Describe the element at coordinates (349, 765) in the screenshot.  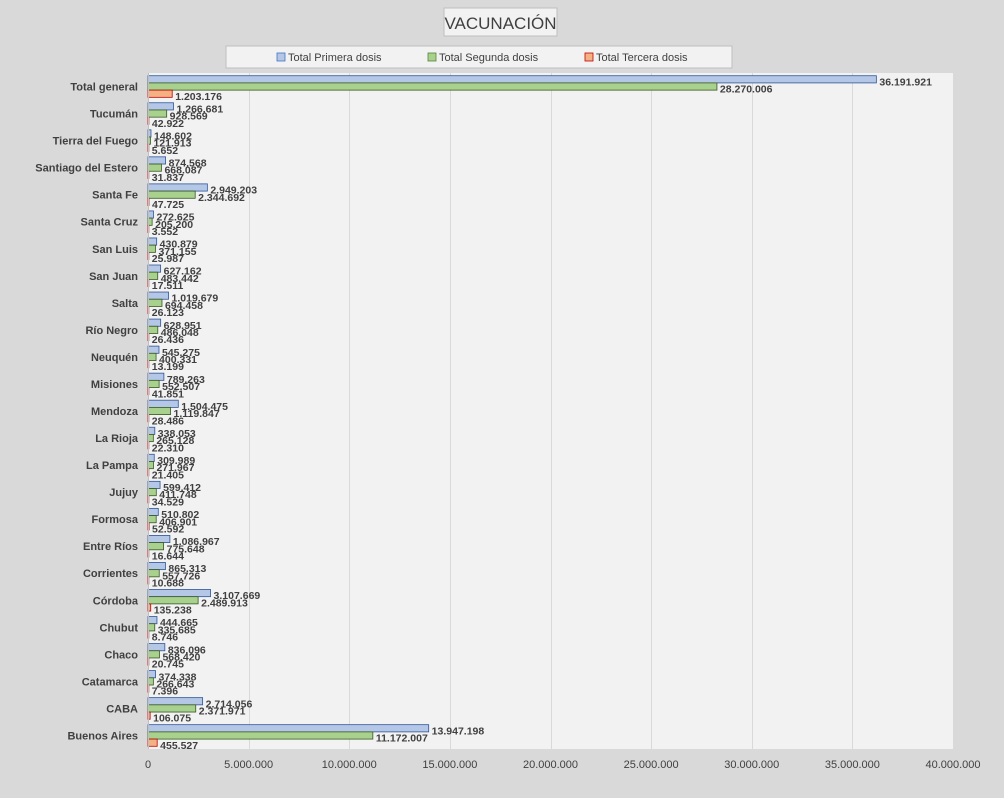
I see `x-tick-label: 10.000.000` at that location.